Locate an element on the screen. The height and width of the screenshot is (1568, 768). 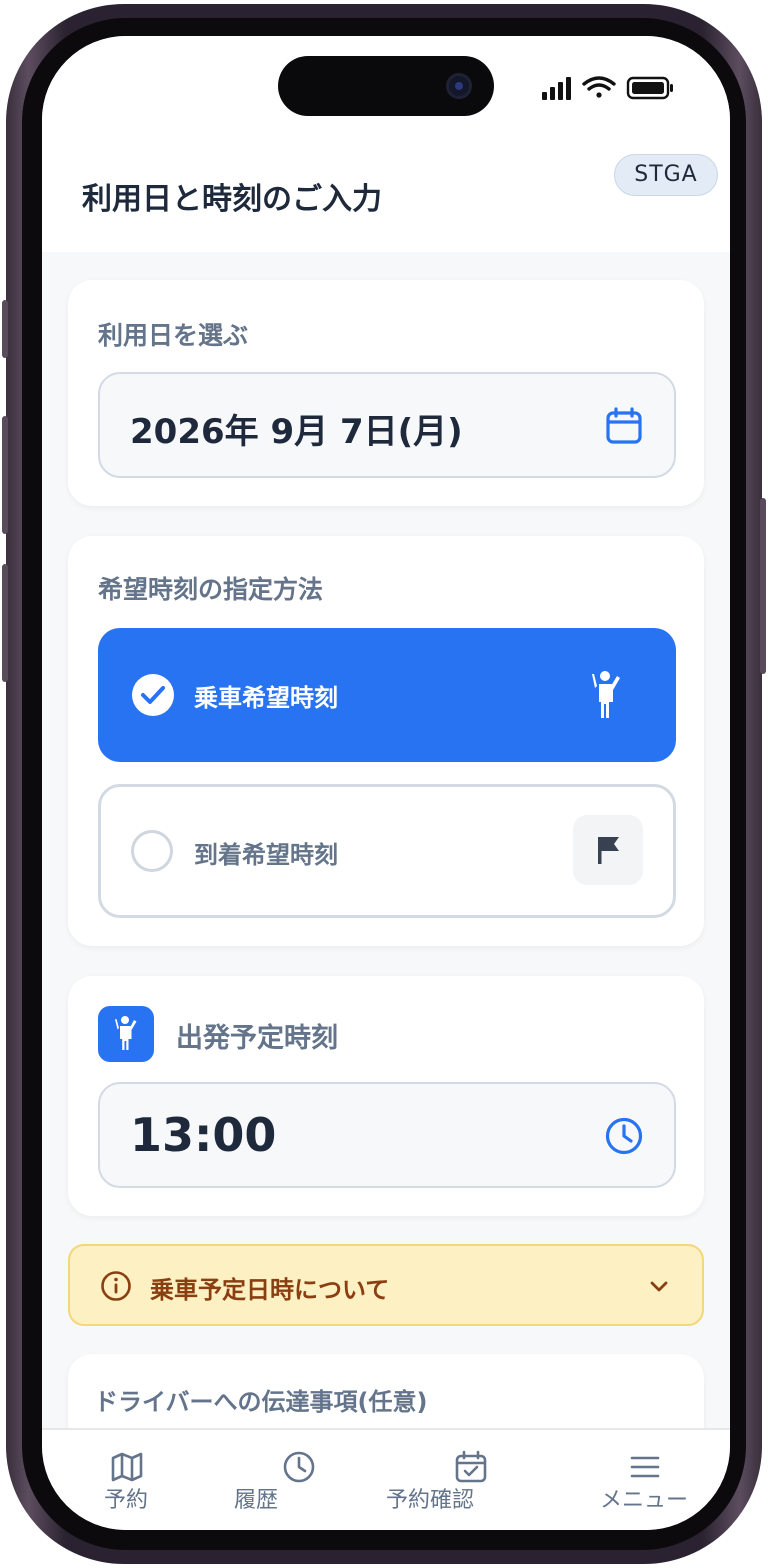
notice-text: 乗車予定日時について is located at coordinates (270, 1290).